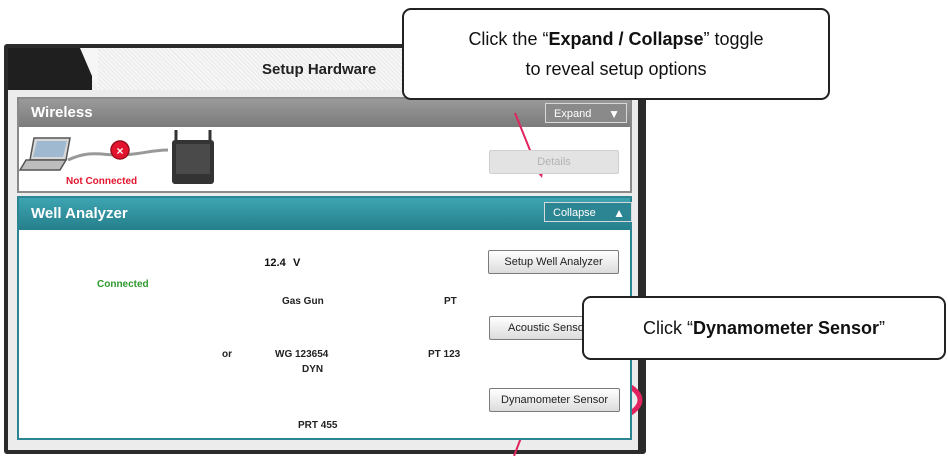 This screenshot has height=456, width=948. I want to click on callout-dynamometer: Click “Dynamometer Sensor”, so click(764, 328).